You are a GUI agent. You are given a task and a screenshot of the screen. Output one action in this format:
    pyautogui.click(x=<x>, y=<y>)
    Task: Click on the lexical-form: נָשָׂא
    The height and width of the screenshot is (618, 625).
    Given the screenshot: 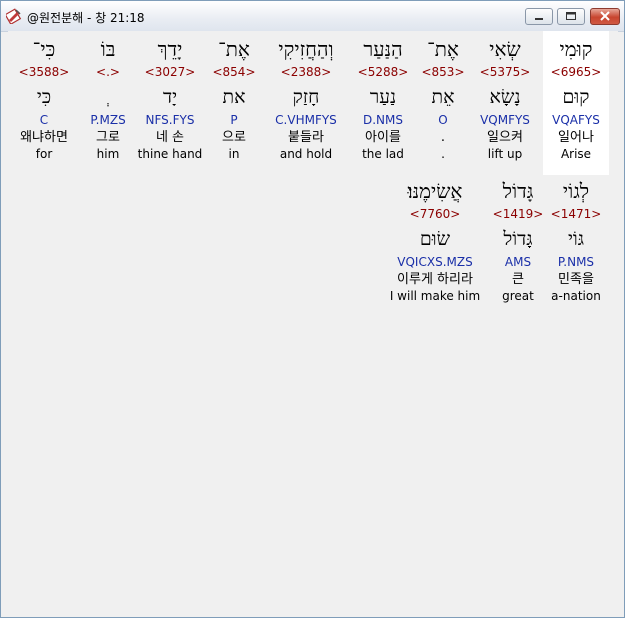 What is the action you would take?
    pyautogui.click(x=505, y=97)
    